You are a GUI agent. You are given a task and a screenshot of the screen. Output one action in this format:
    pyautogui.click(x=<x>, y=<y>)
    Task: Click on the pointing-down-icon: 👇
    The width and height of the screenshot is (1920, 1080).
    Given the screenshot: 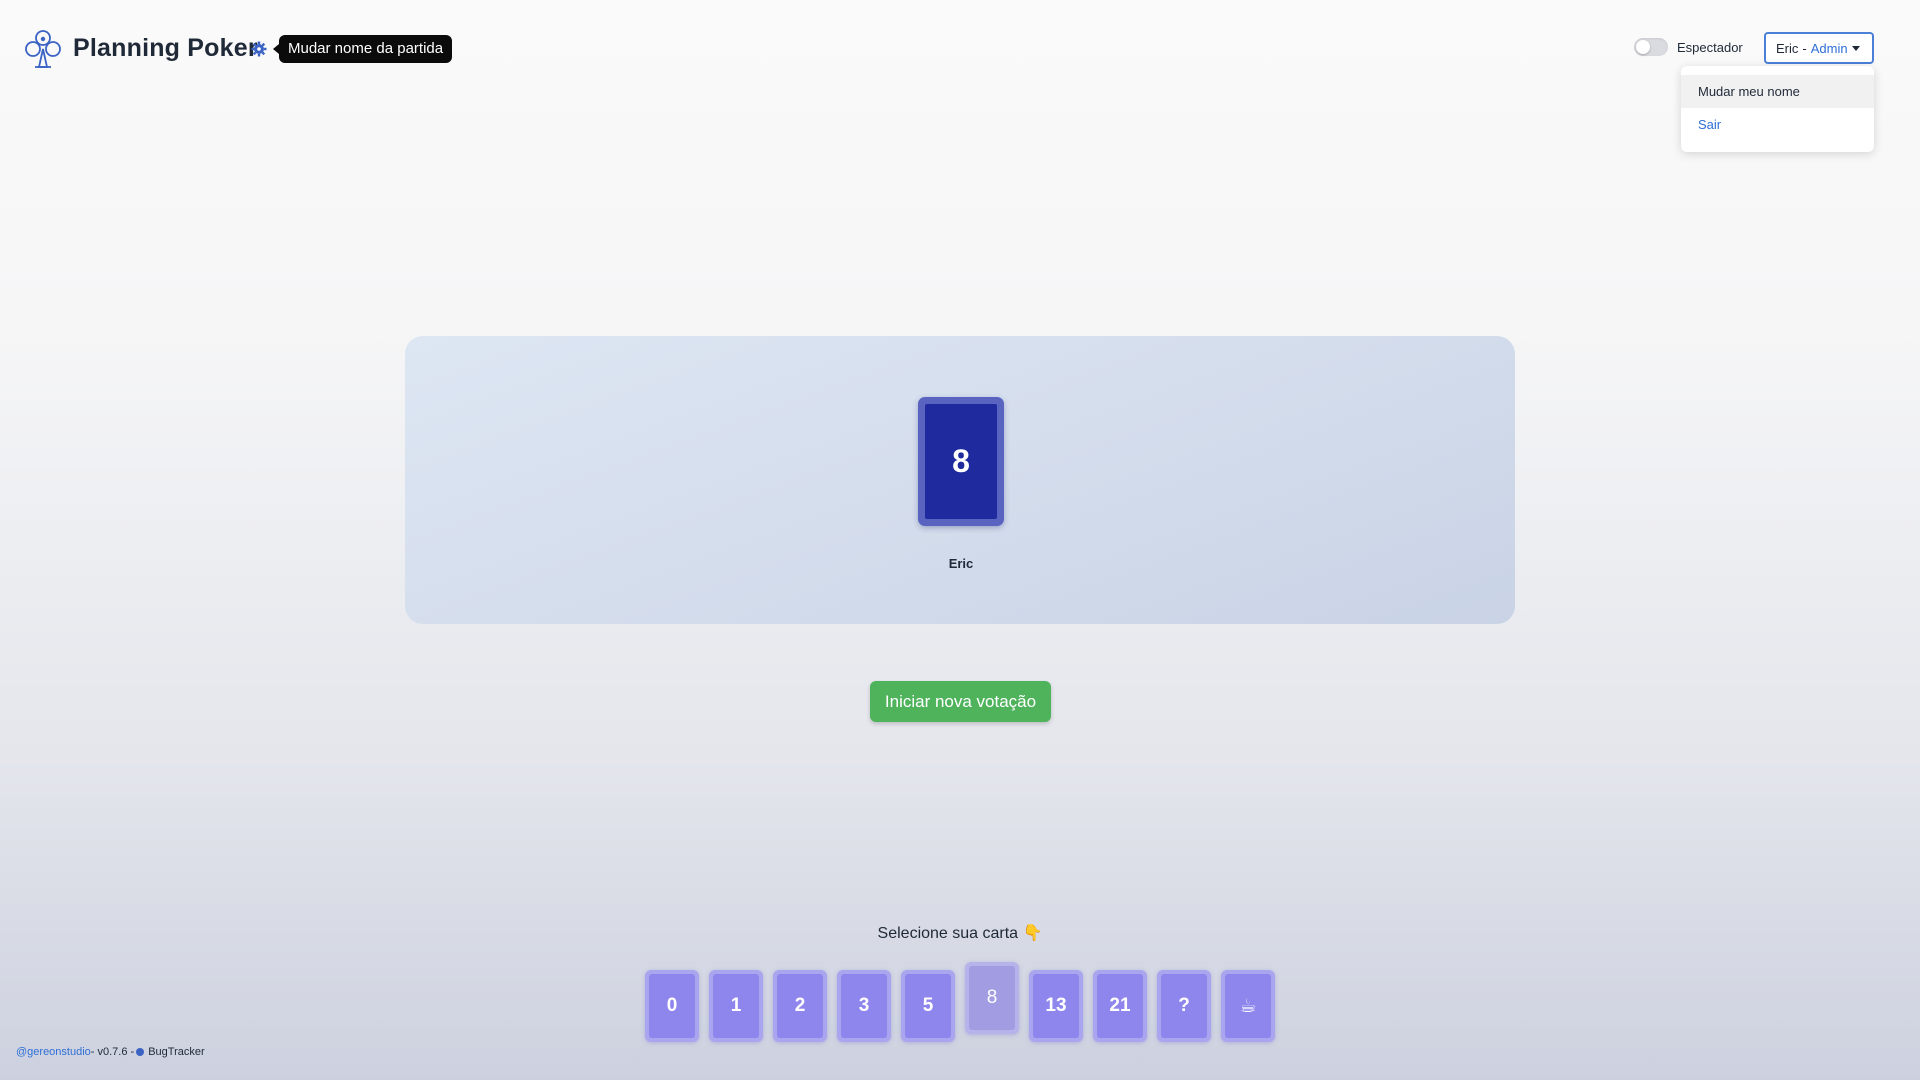 What is the action you would take?
    pyautogui.click(x=1032, y=933)
    